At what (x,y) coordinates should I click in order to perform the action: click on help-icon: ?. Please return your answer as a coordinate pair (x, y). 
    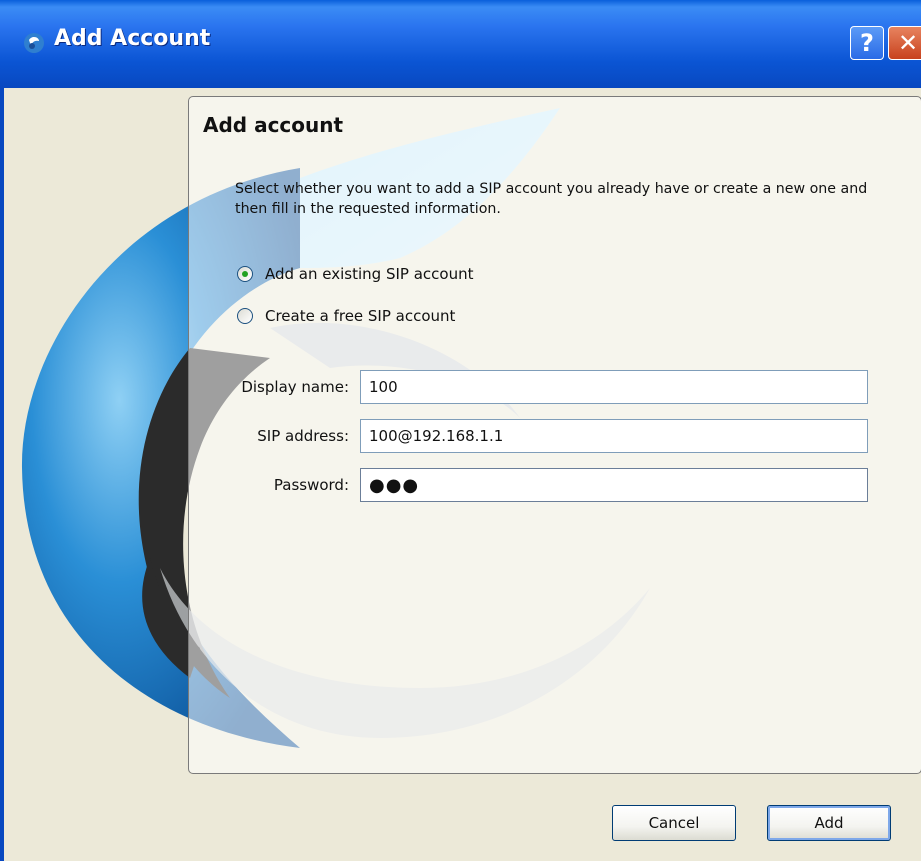
    Looking at the image, I should click on (867, 43).